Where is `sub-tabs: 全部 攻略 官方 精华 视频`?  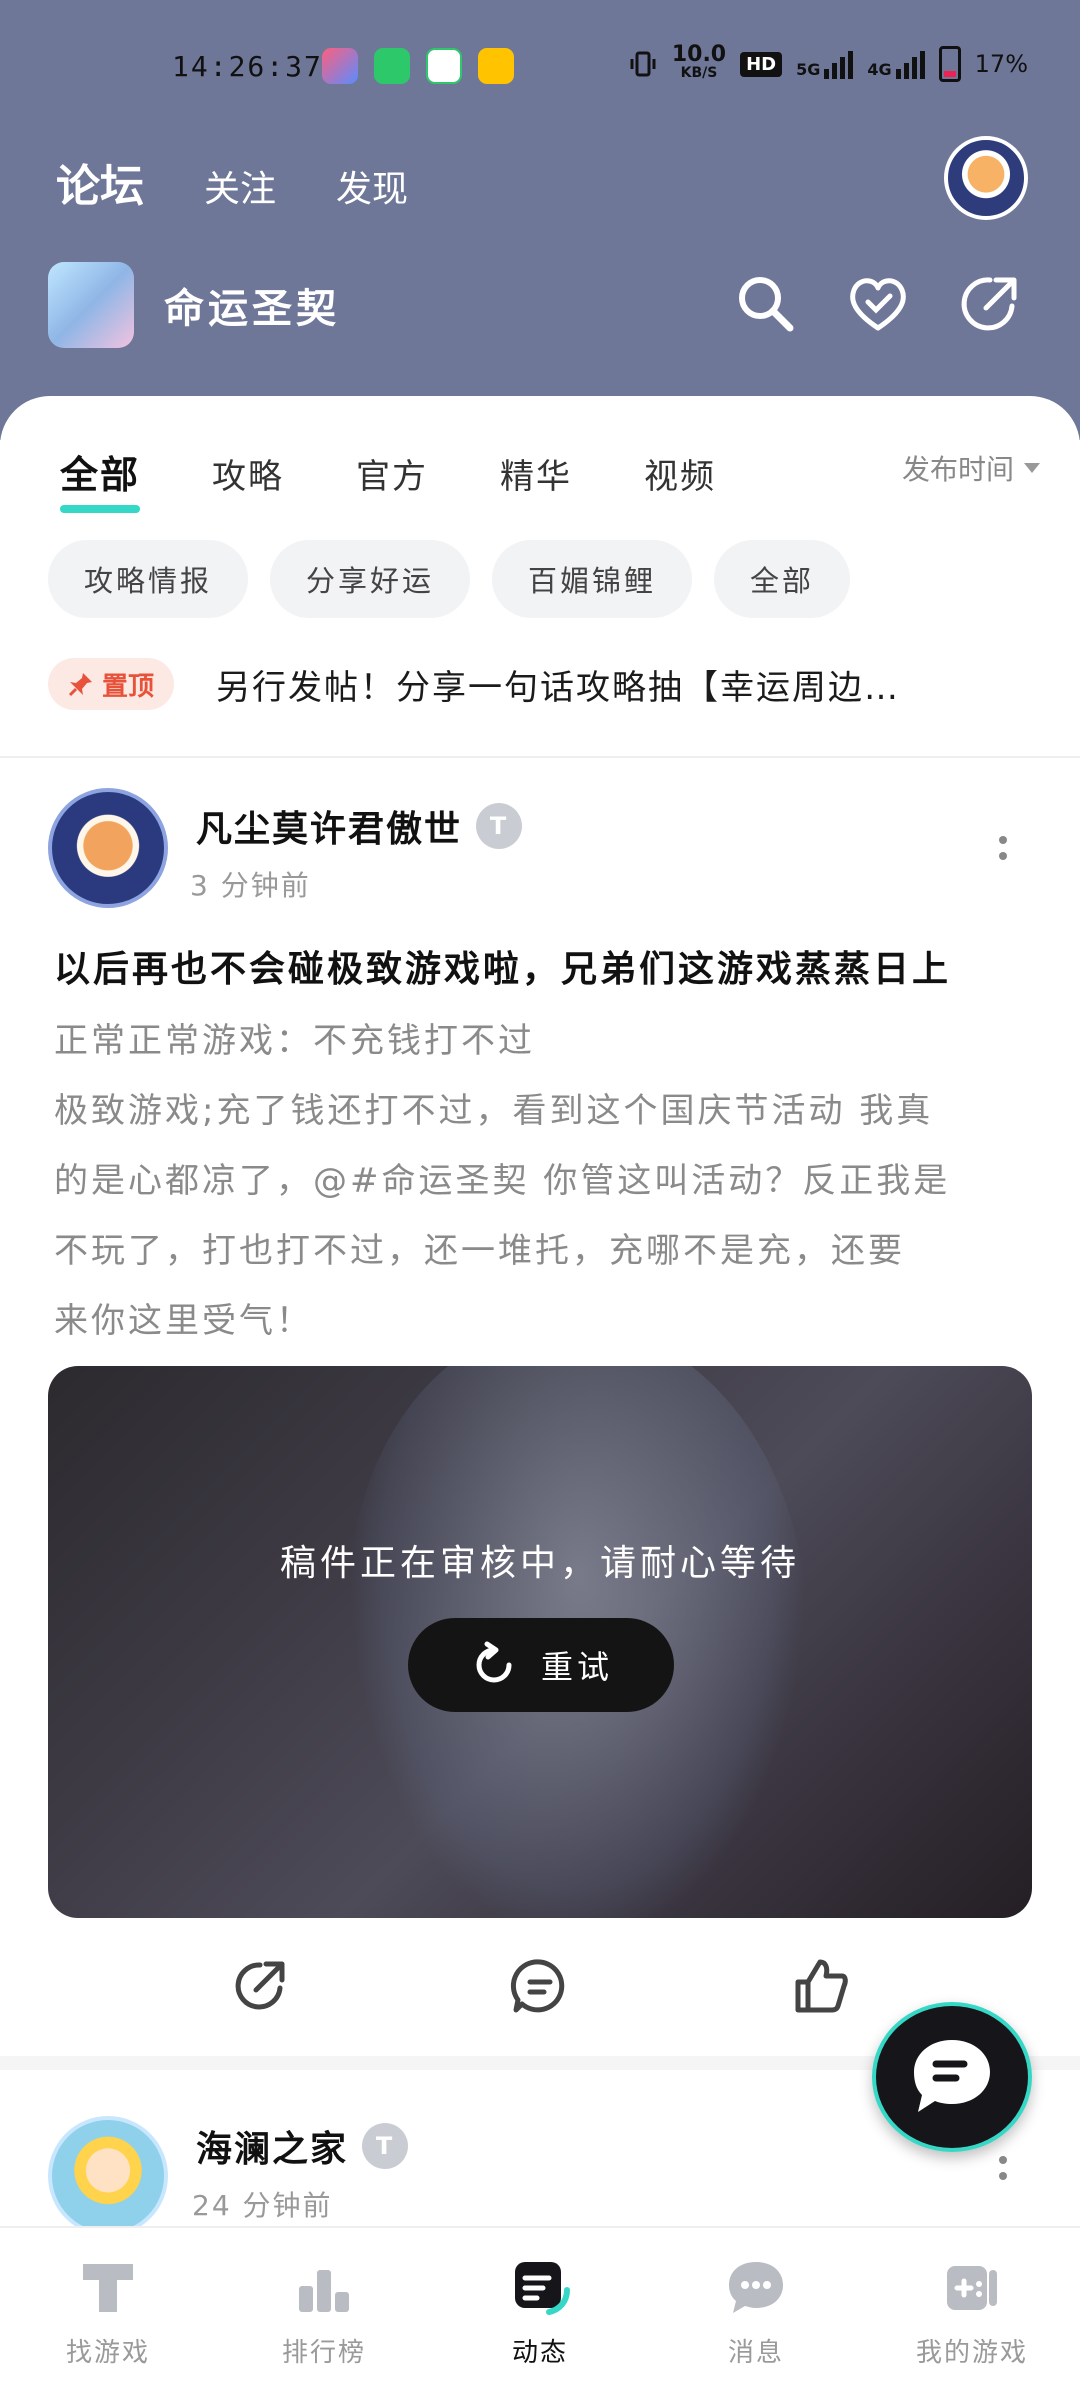 sub-tabs: 全部 攻略 官方 精华 视频 is located at coordinates (388, 478).